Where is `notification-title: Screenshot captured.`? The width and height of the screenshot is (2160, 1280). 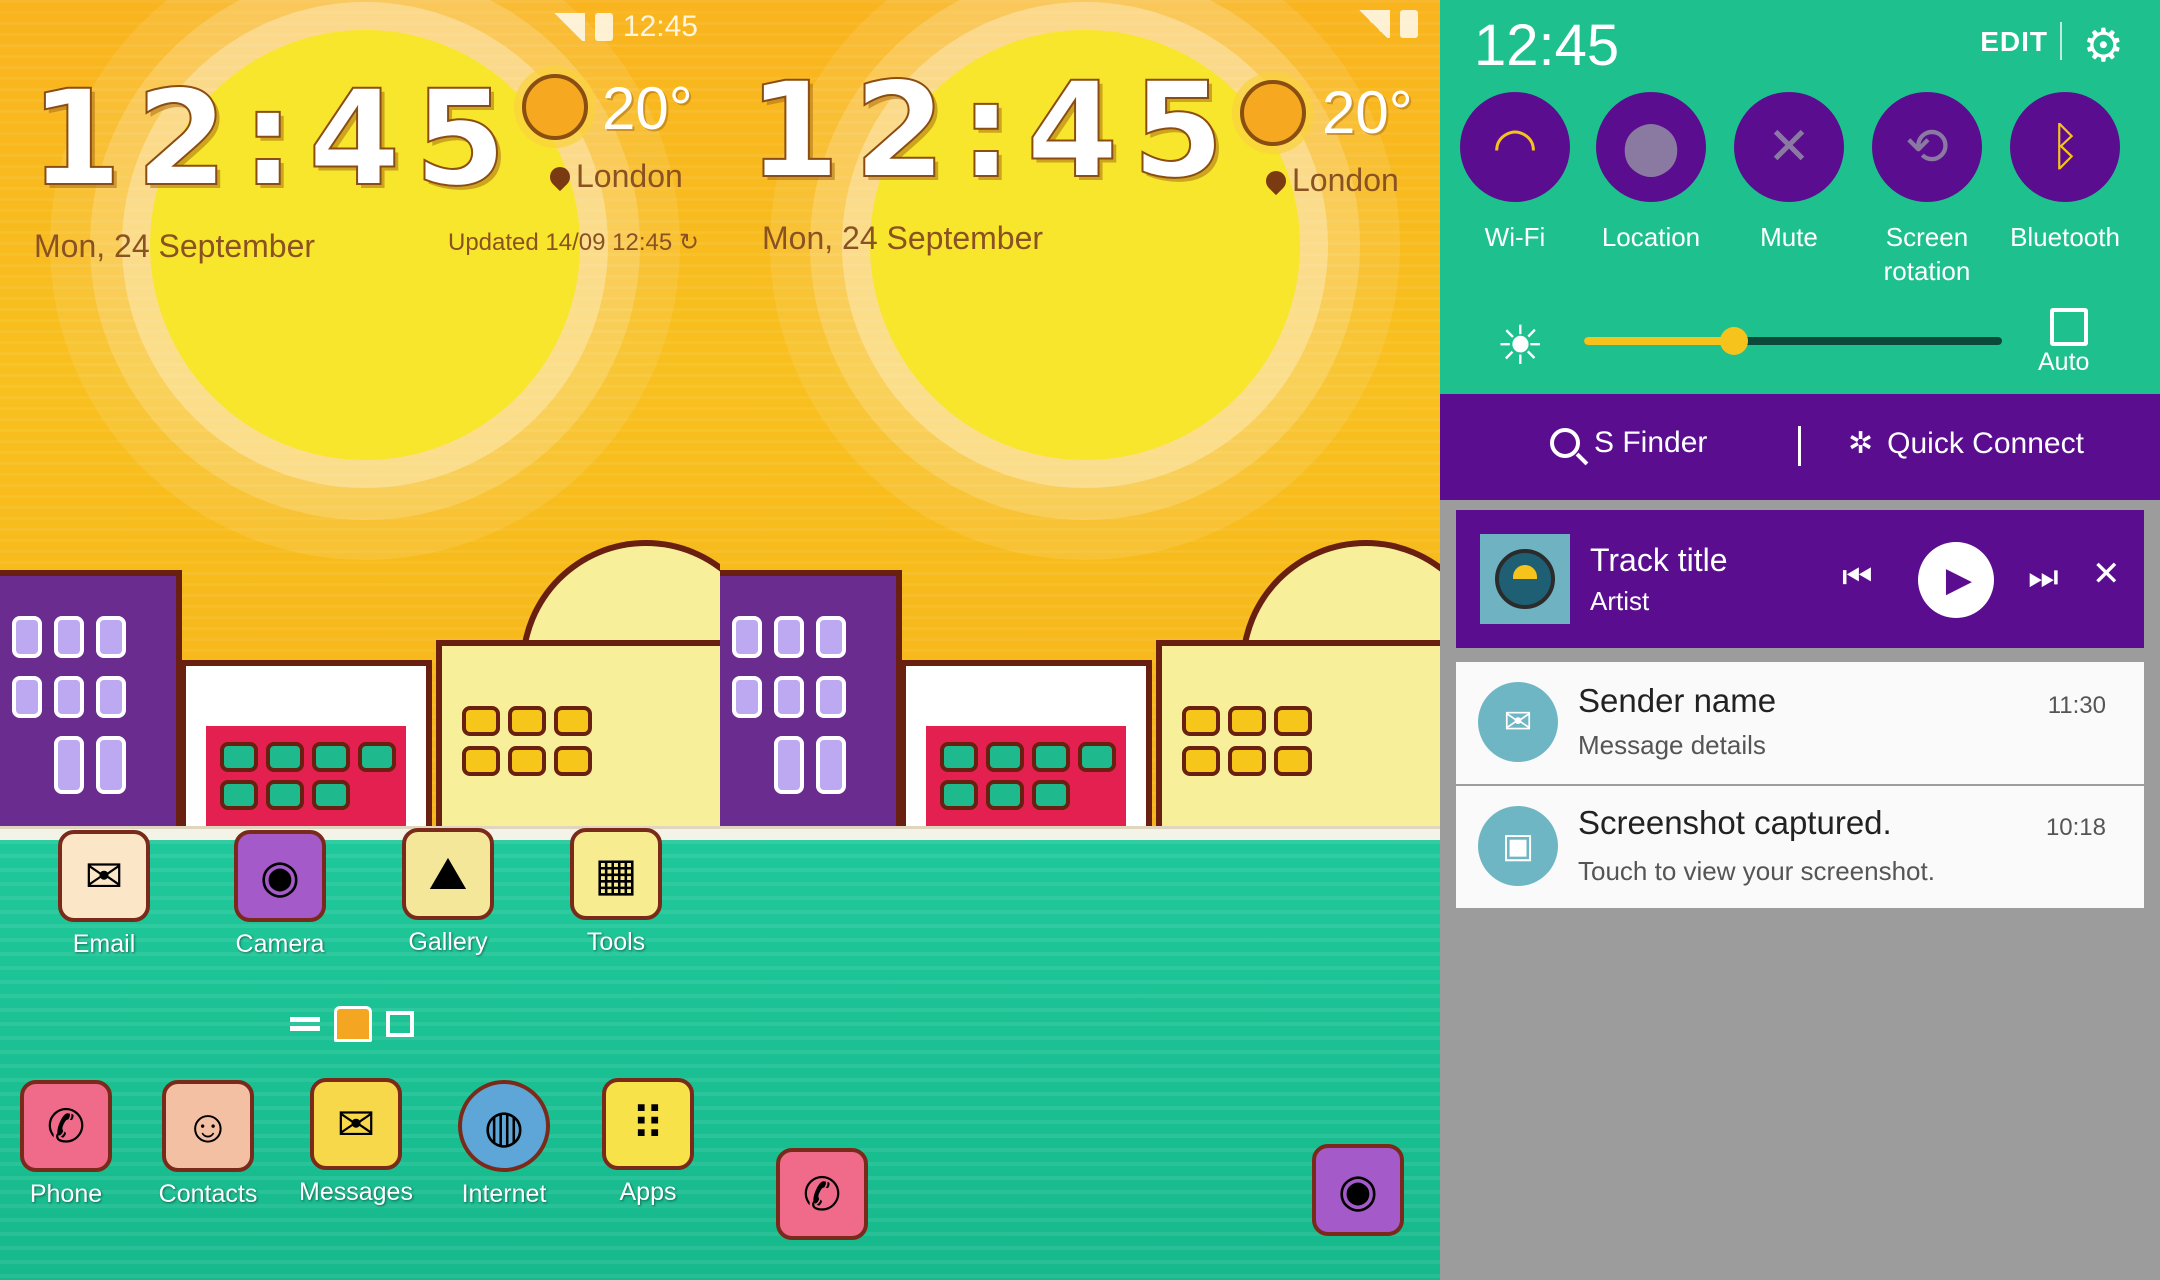
notification-title: Screenshot captured. is located at coordinates (1735, 822).